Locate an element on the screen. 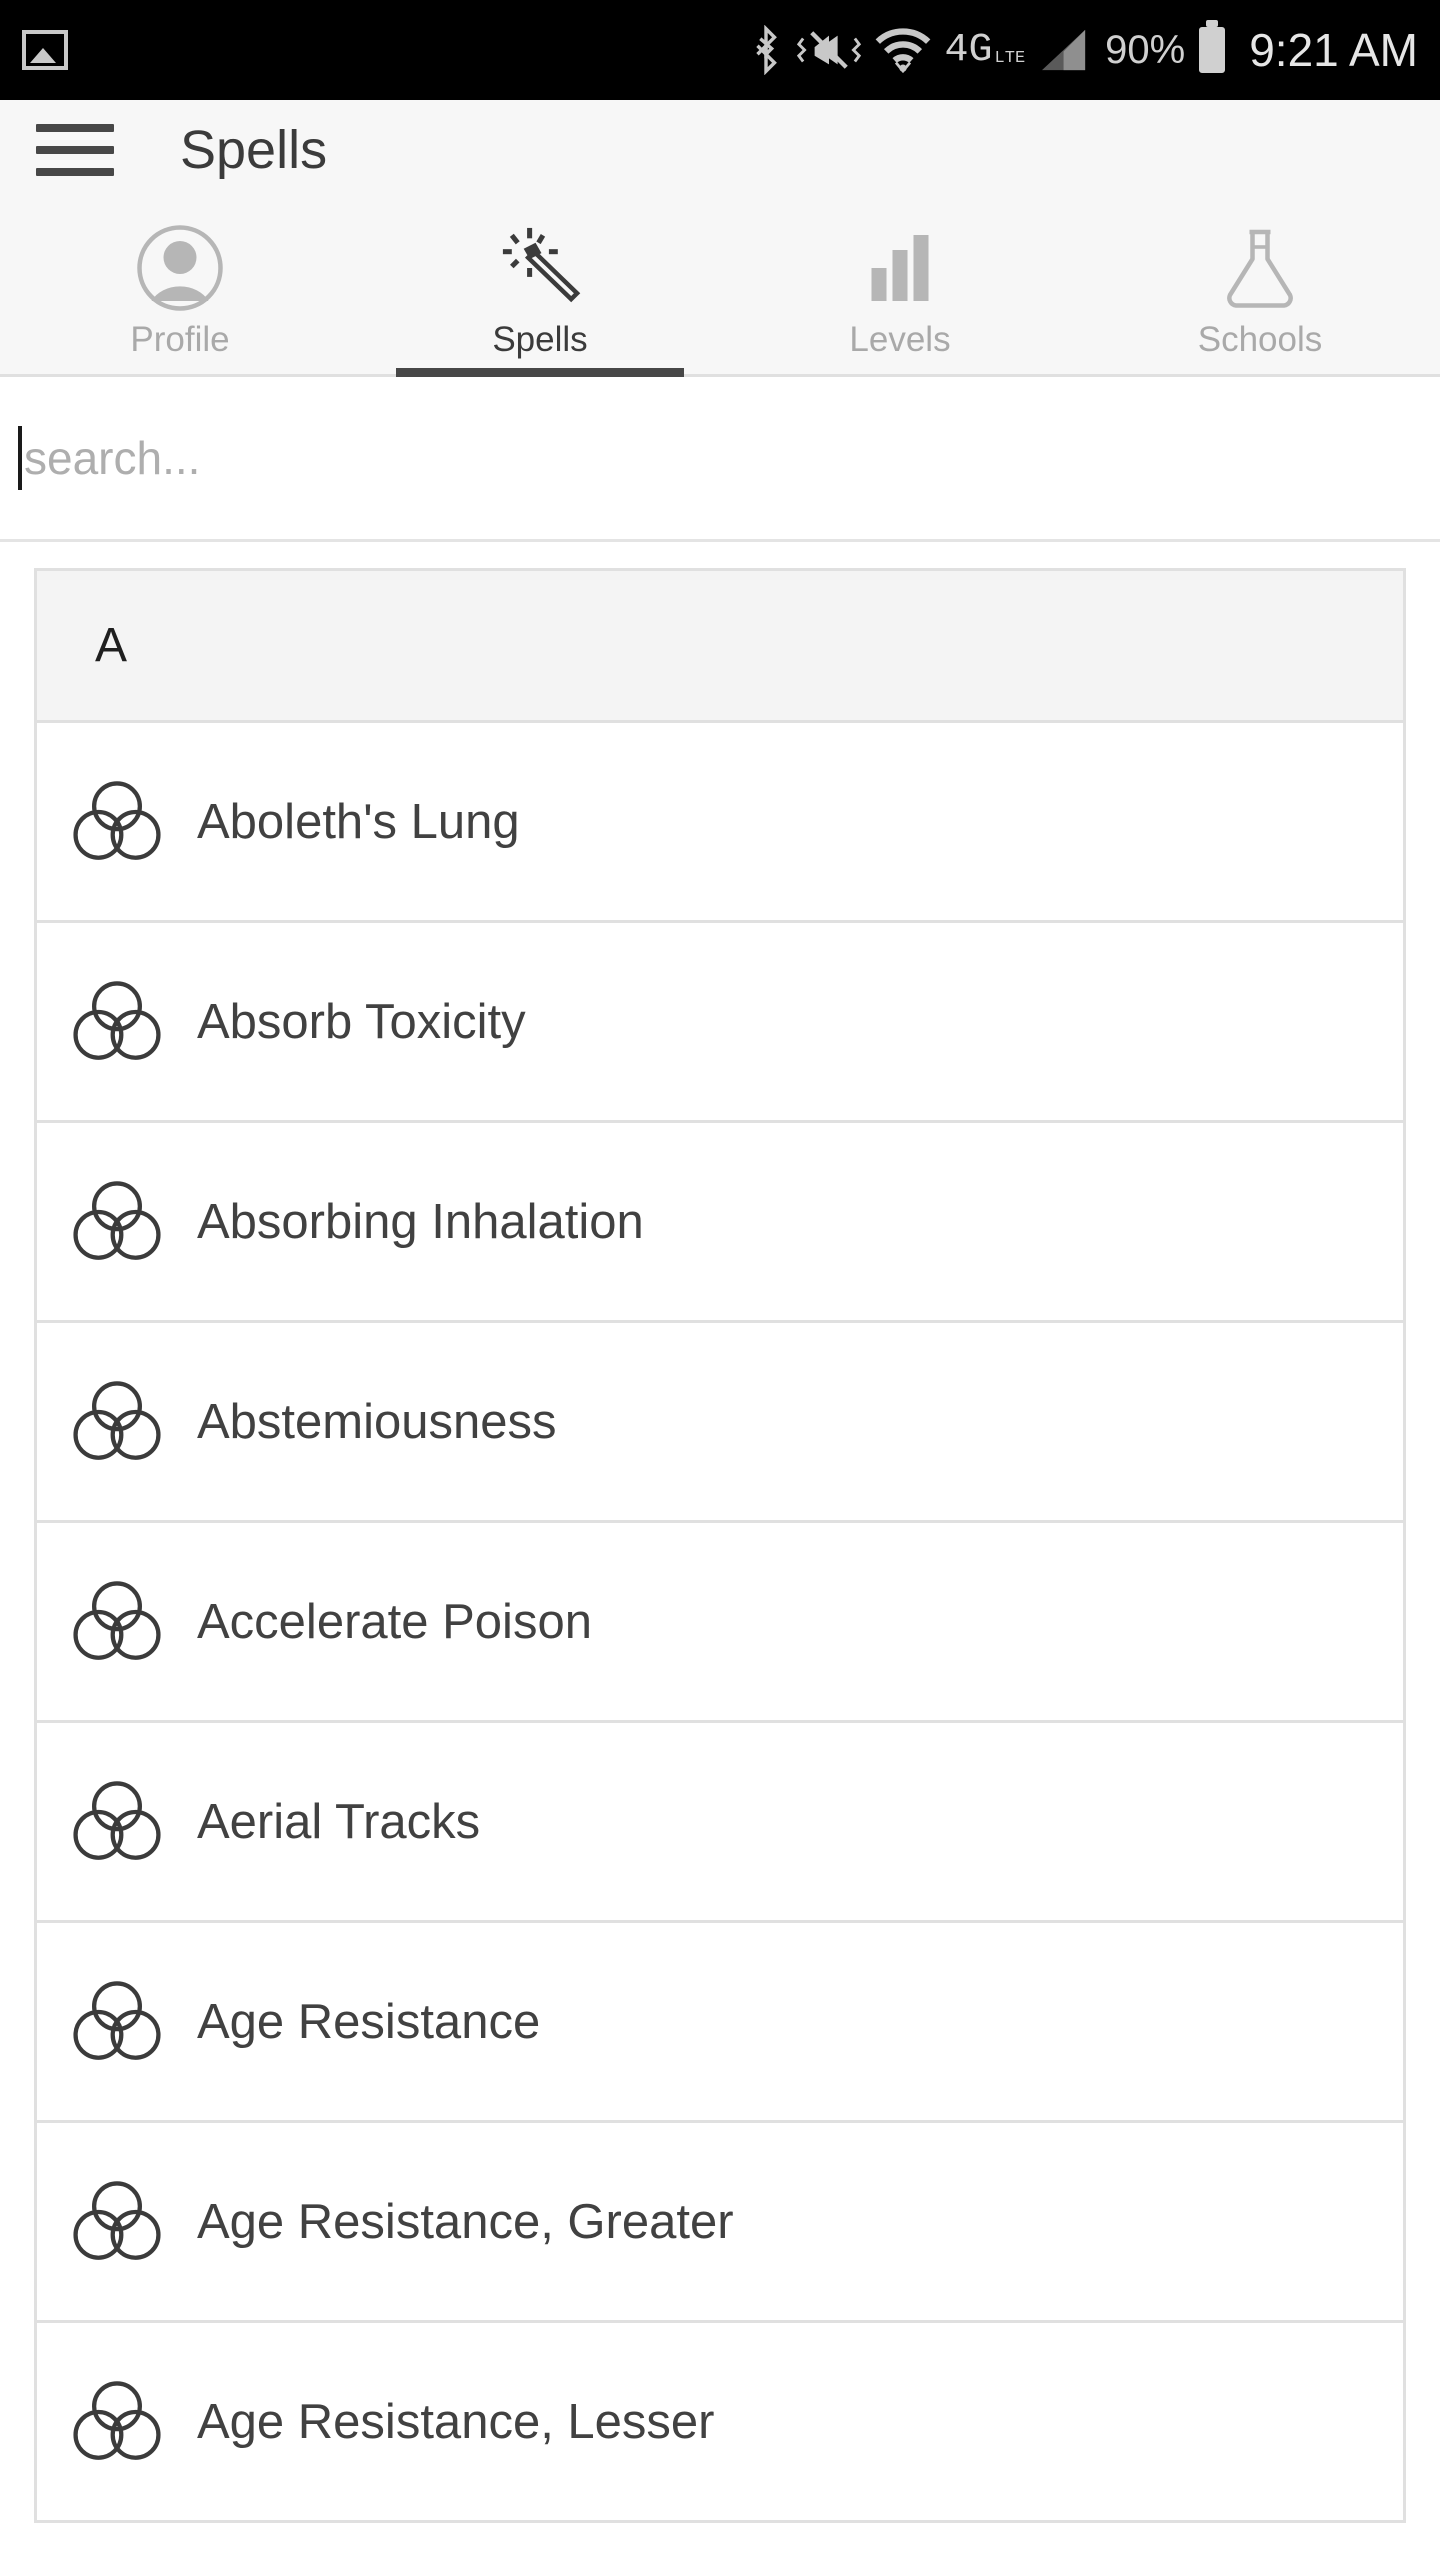 The width and height of the screenshot is (1440, 2560). tab-spells: Spells is located at coordinates (540, 288).